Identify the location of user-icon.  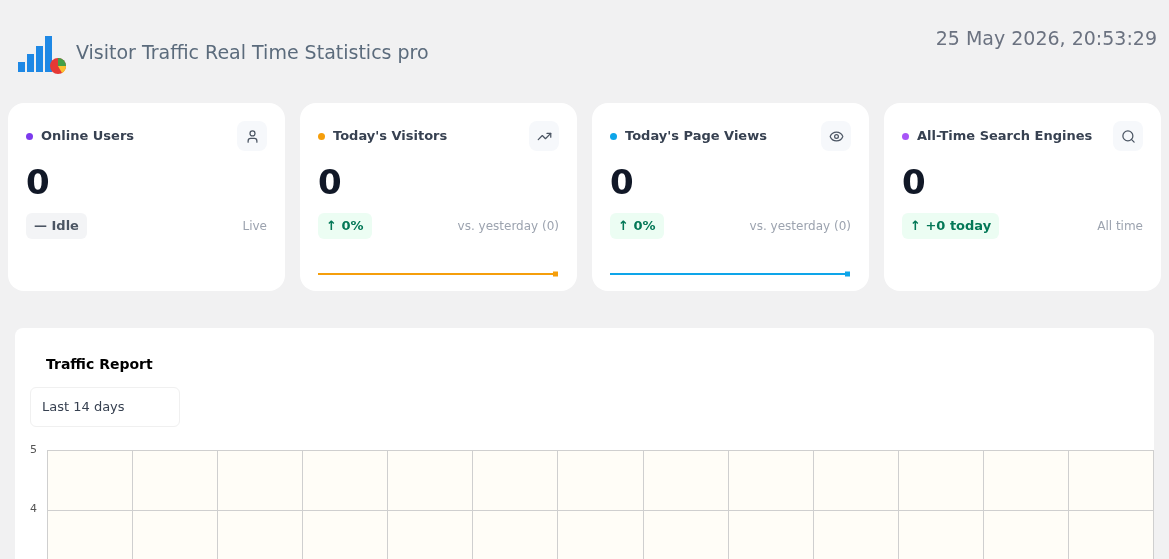
(252, 136).